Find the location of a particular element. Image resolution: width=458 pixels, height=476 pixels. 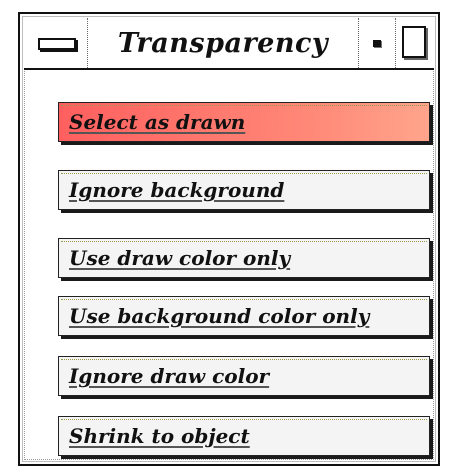

maximize-button is located at coordinates (415, 43).